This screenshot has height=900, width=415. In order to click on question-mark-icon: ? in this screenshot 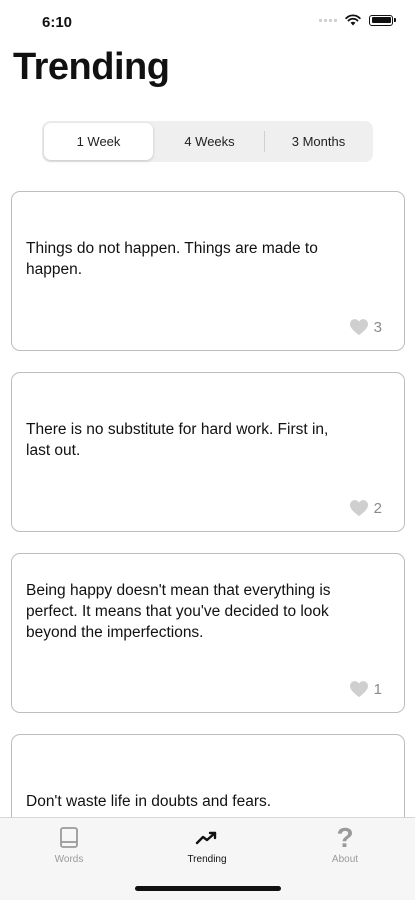, I will do `click(345, 837)`.